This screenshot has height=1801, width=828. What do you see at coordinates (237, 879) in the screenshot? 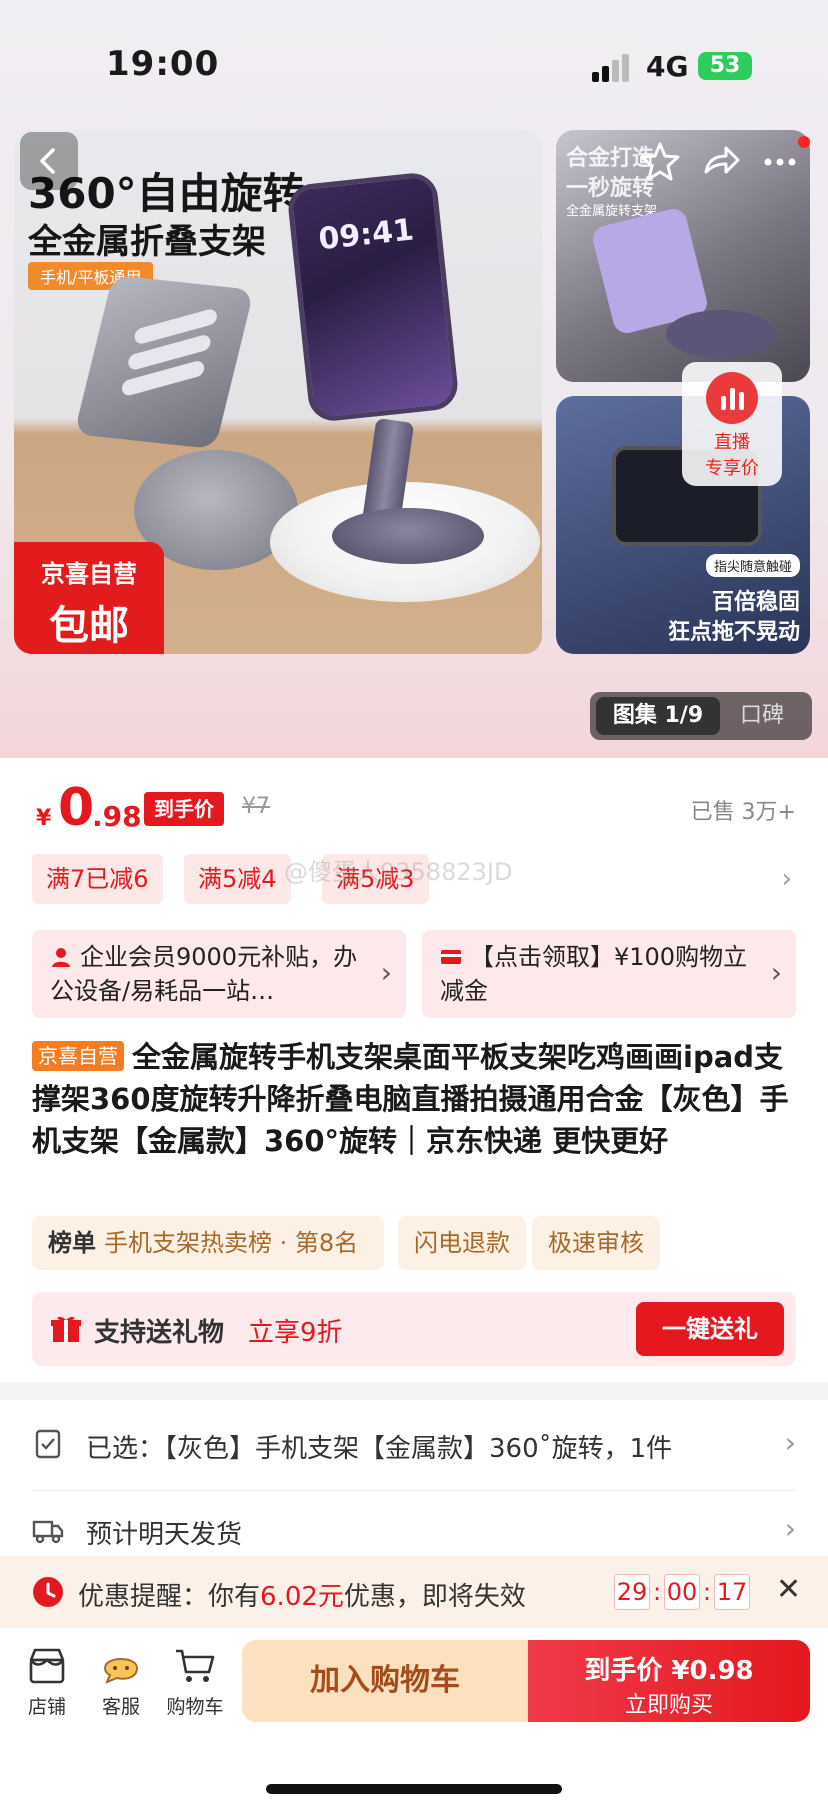
I see `coupon-chip: 满5减4` at bounding box center [237, 879].